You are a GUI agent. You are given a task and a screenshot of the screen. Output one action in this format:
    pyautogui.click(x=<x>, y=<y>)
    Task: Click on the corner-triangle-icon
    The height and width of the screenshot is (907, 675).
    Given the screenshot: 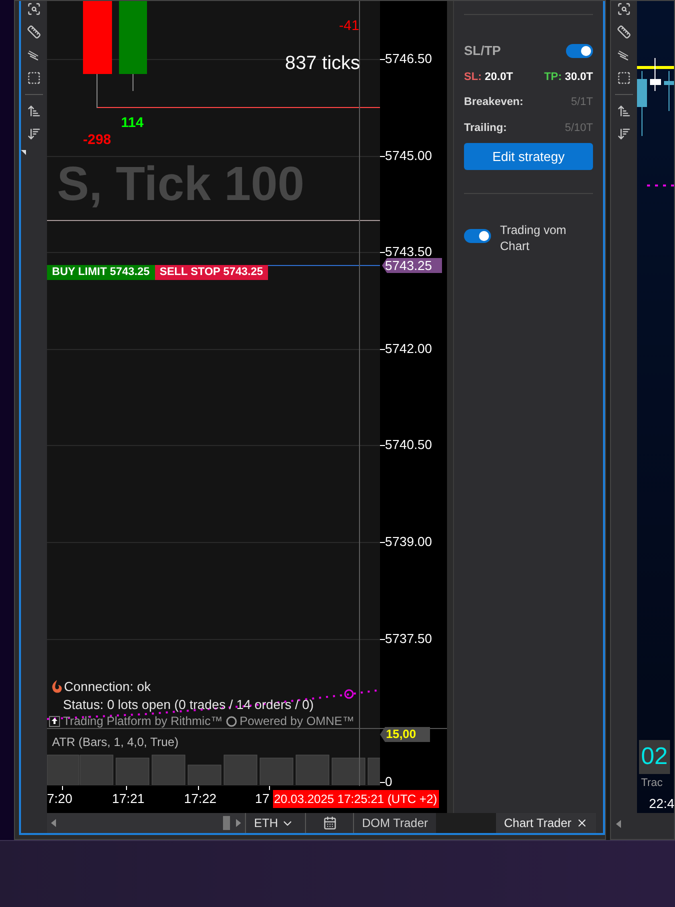 What is the action you would take?
    pyautogui.click(x=23, y=152)
    